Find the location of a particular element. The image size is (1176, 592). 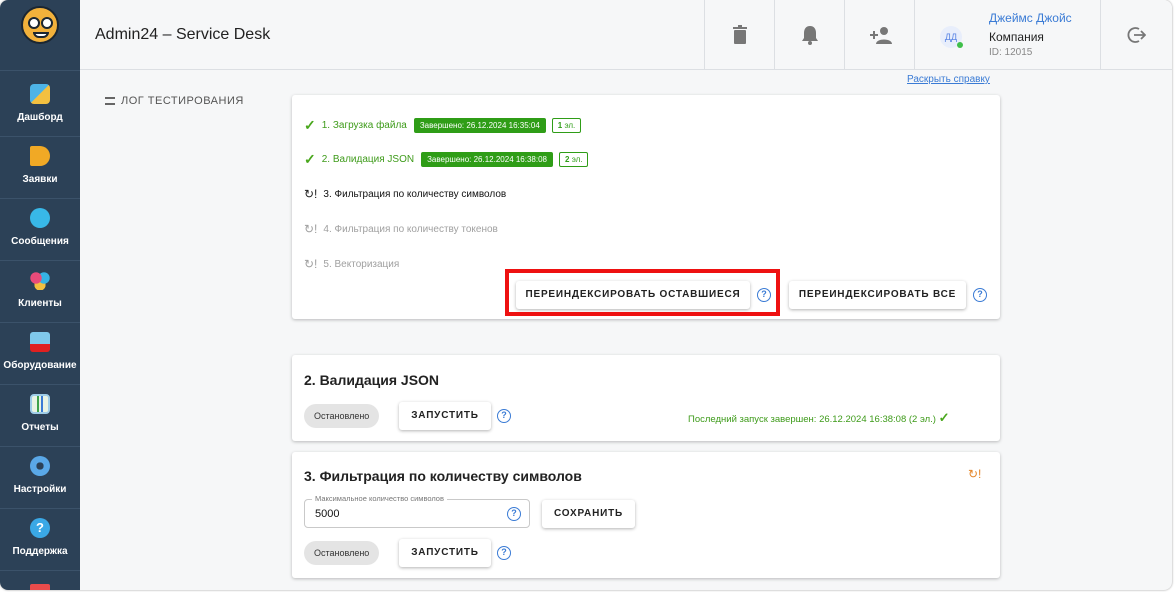

sidebar-item-clients: Клиенты is located at coordinates (40, 291).